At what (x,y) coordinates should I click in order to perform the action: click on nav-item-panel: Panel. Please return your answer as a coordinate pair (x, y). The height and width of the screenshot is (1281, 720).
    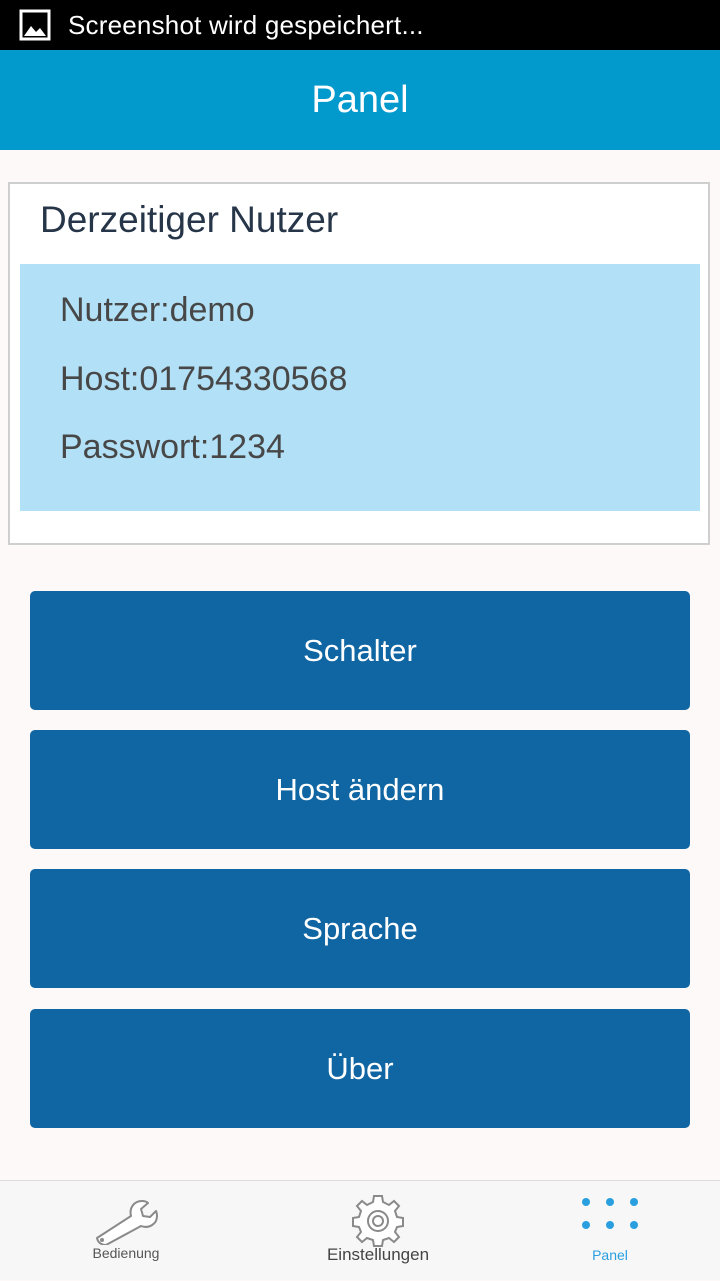
    Looking at the image, I should click on (605, 1231).